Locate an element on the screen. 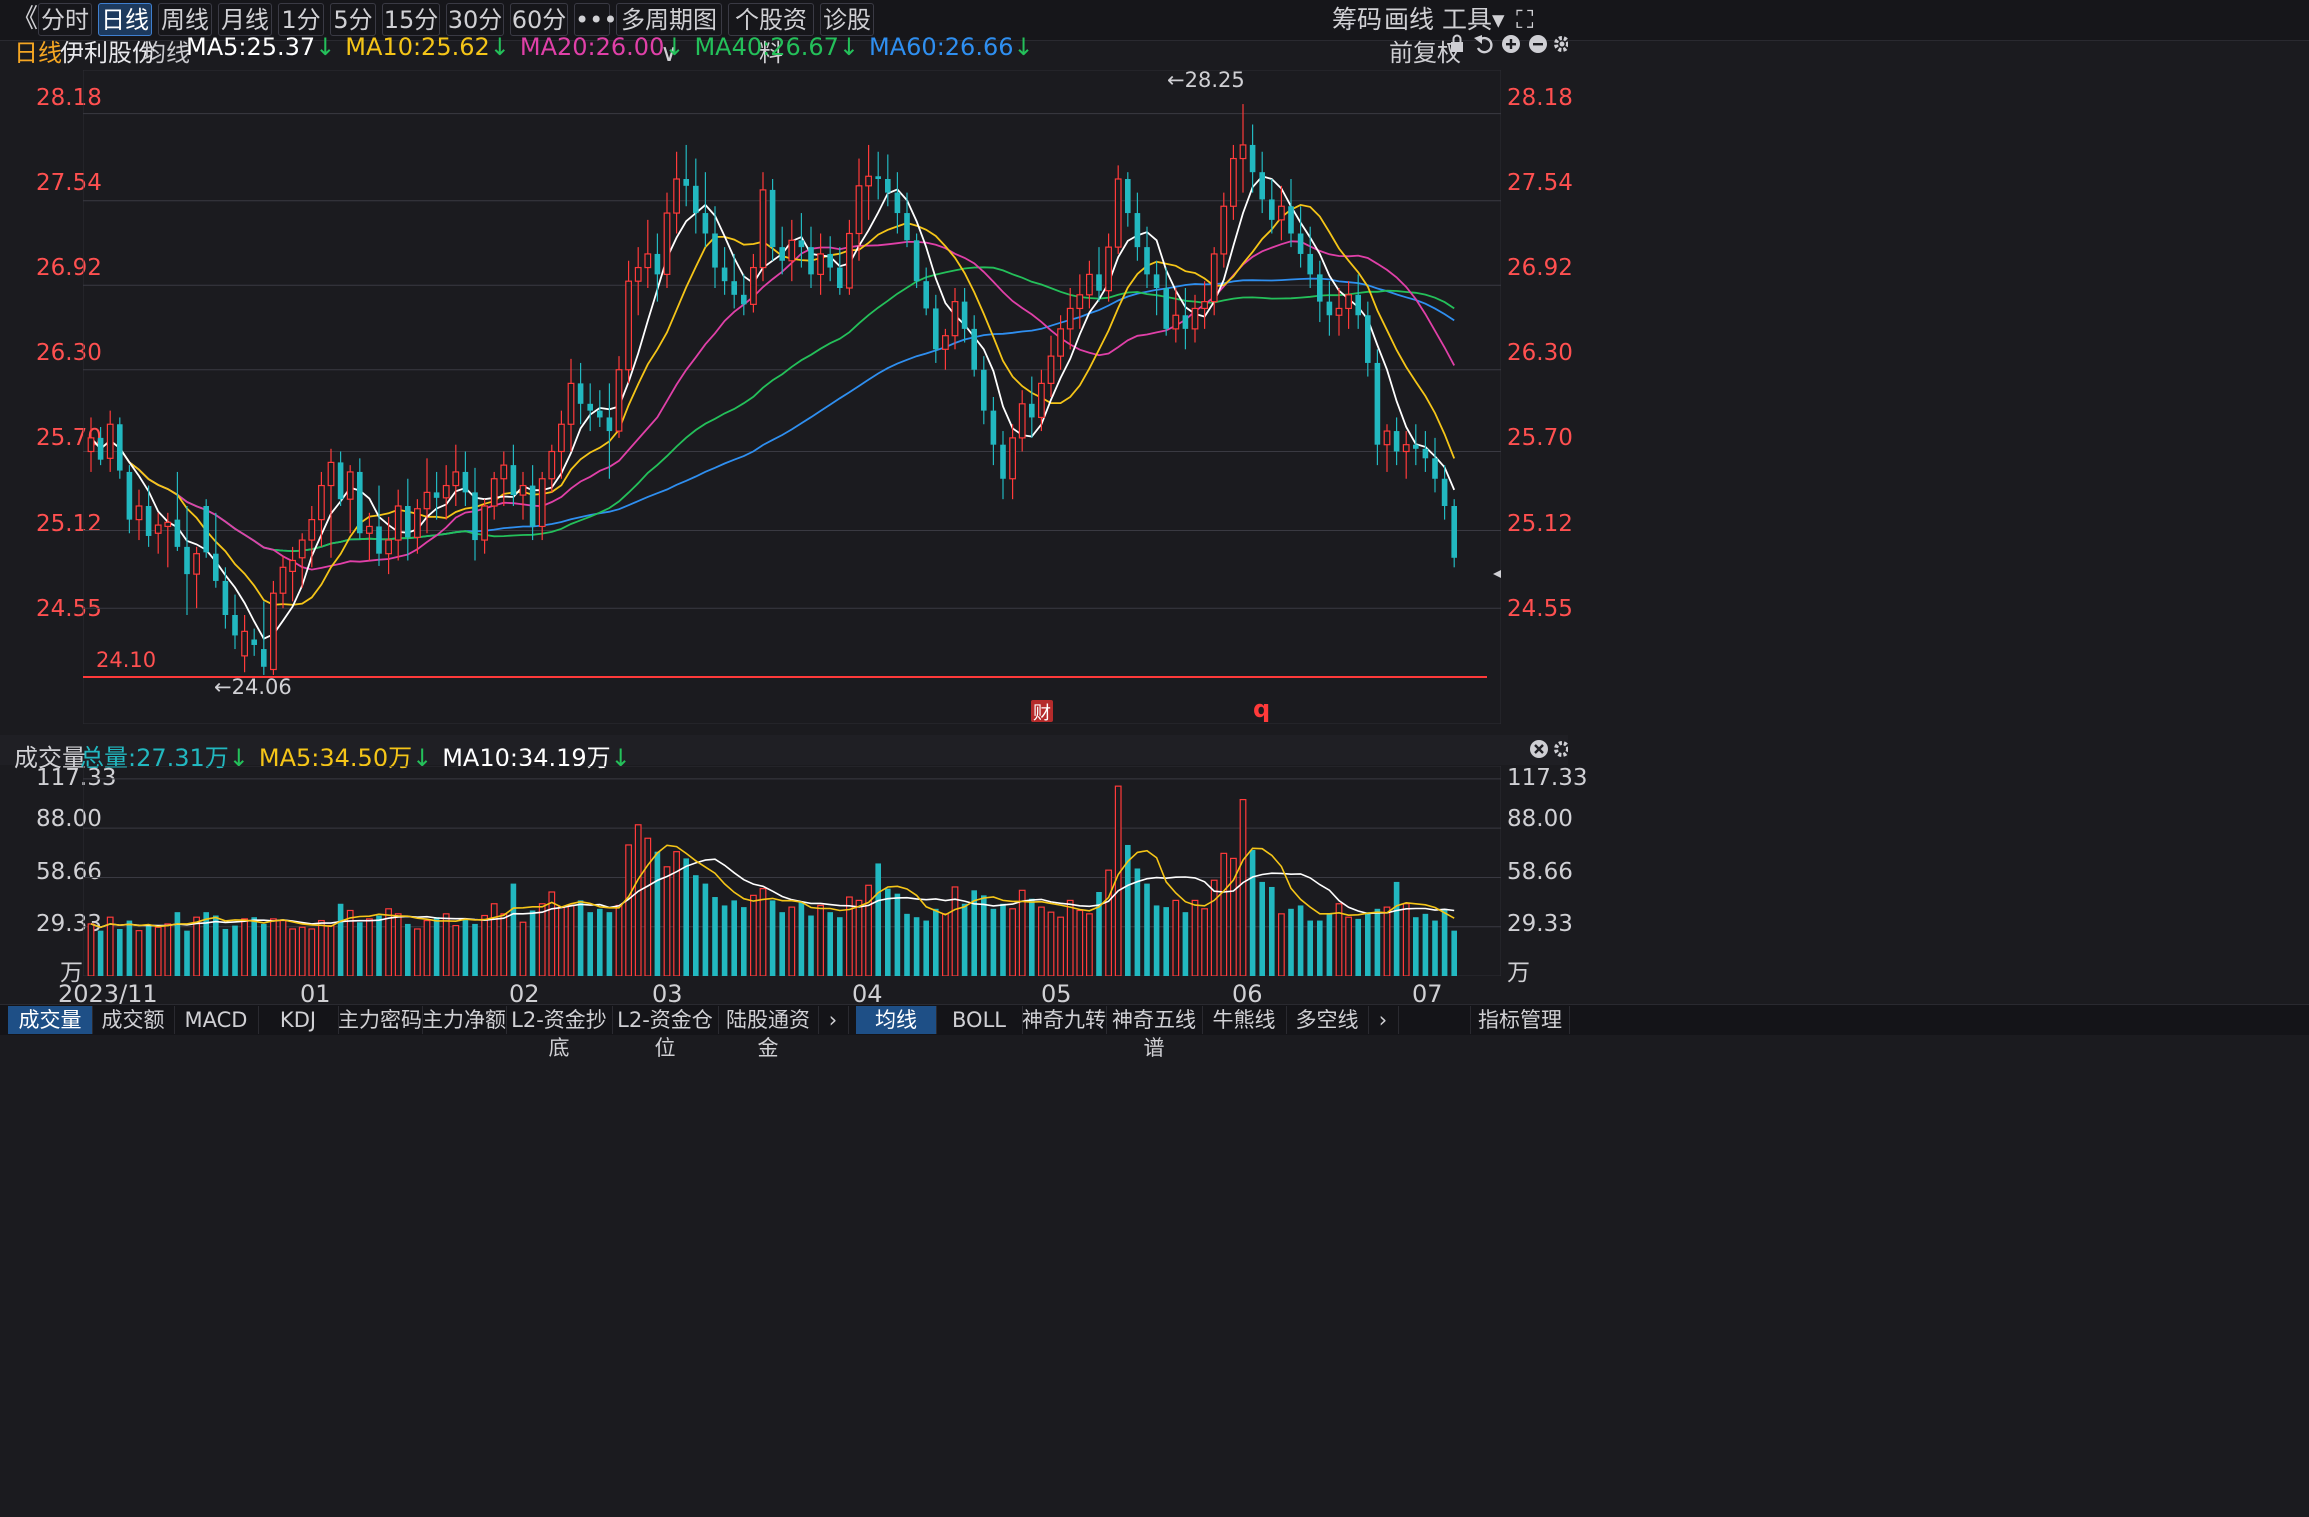  indicator-manage-button: 指标管理 is located at coordinates (1520, 1020).